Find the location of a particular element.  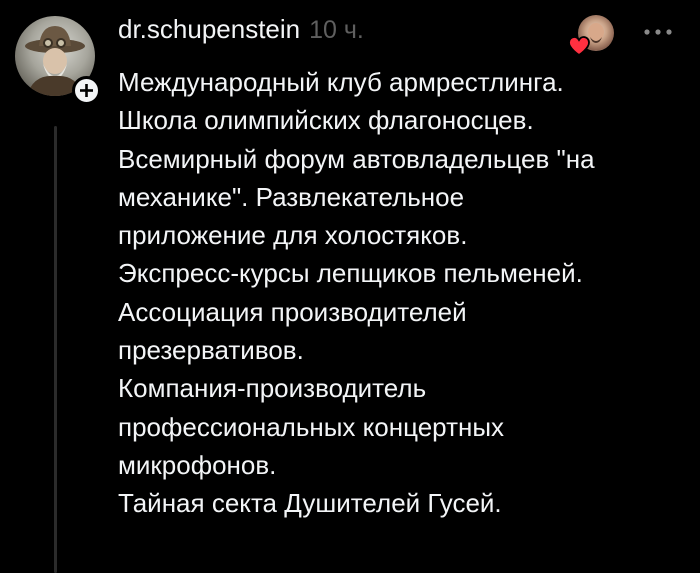

post-timestamp: 10 ч. is located at coordinates (336, 30).